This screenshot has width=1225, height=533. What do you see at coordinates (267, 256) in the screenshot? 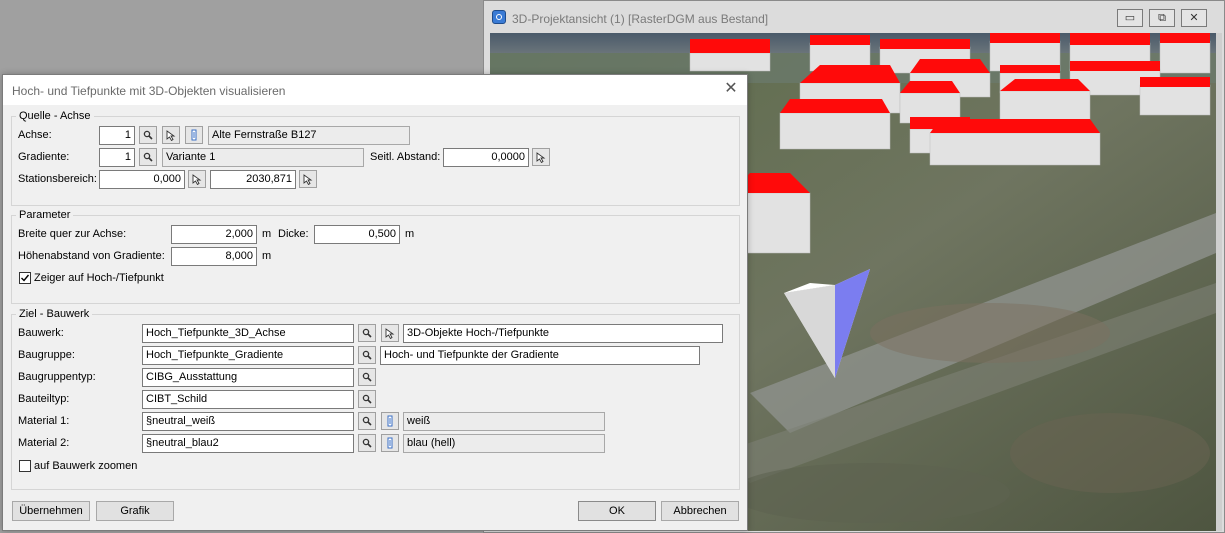
I see `hoehenabstand-unit: m` at bounding box center [267, 256].